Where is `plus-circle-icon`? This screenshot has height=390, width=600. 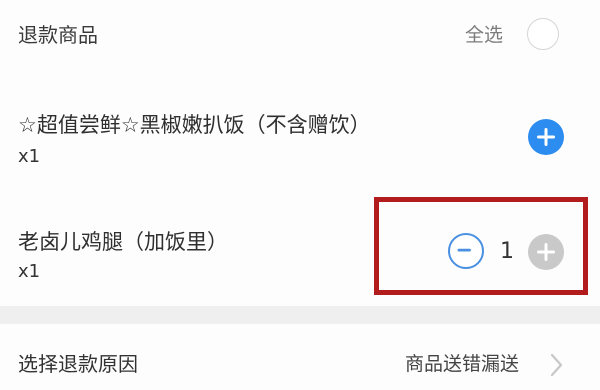
plus-circle-icon is located at coordinates (546, 137).